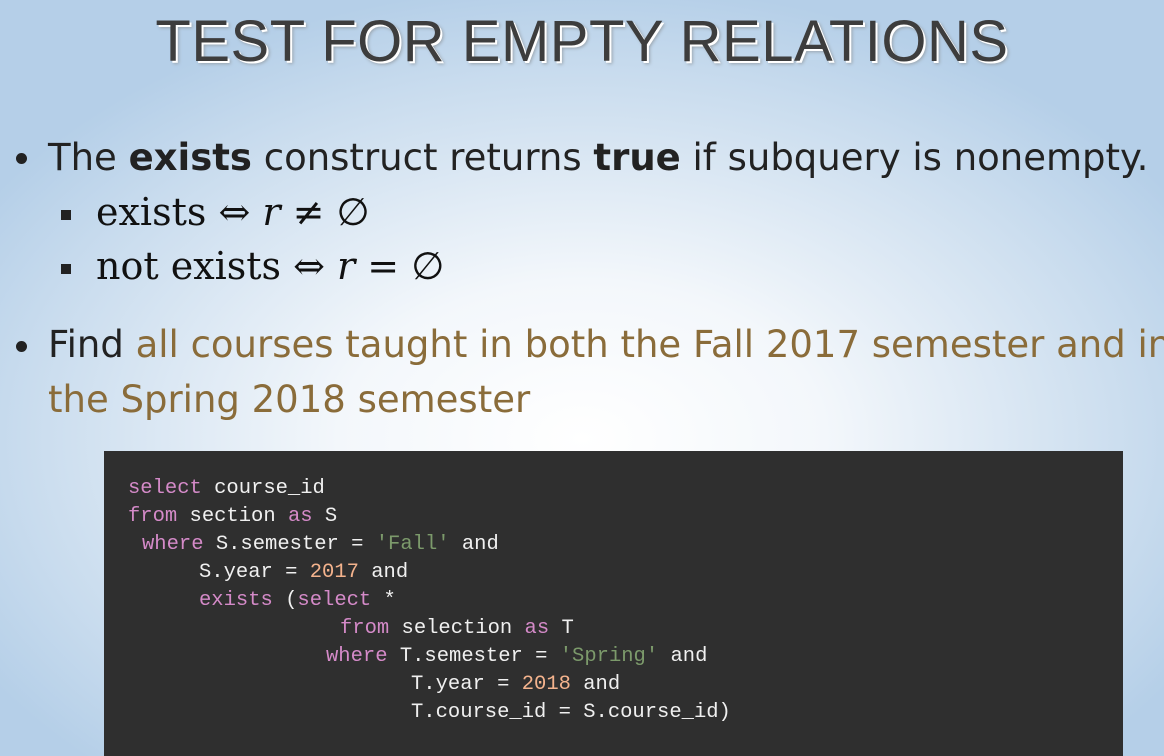 Image resolution: width=1164 pixels, height=756 pixels. I want to click on code-line: where S.semester = 'Fall' and, so click(320, 545).